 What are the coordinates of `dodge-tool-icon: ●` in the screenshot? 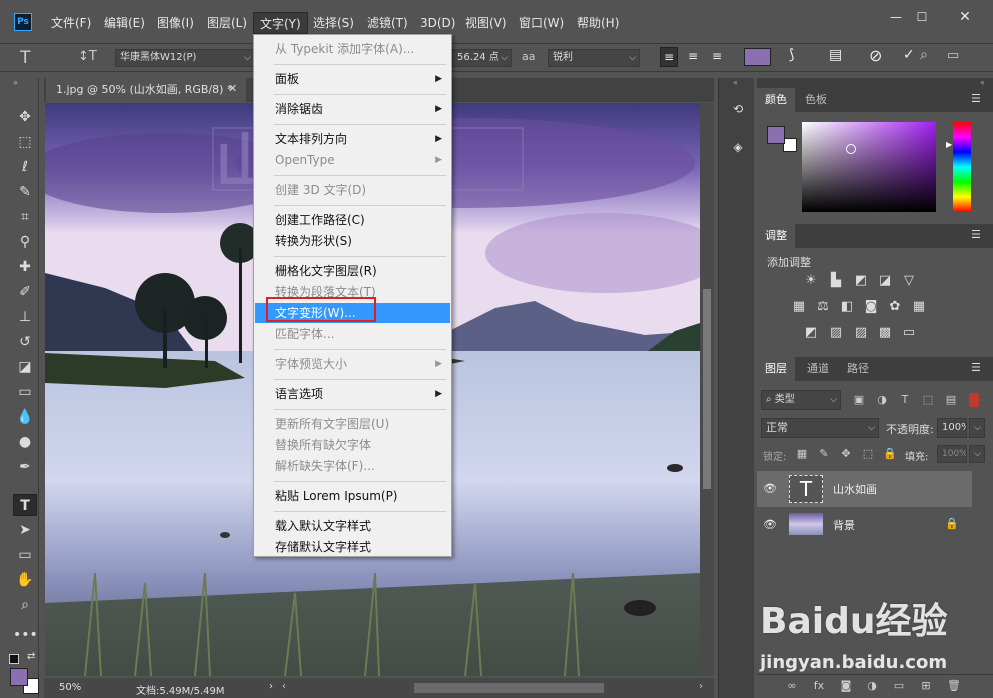 It's located at (25, 442).